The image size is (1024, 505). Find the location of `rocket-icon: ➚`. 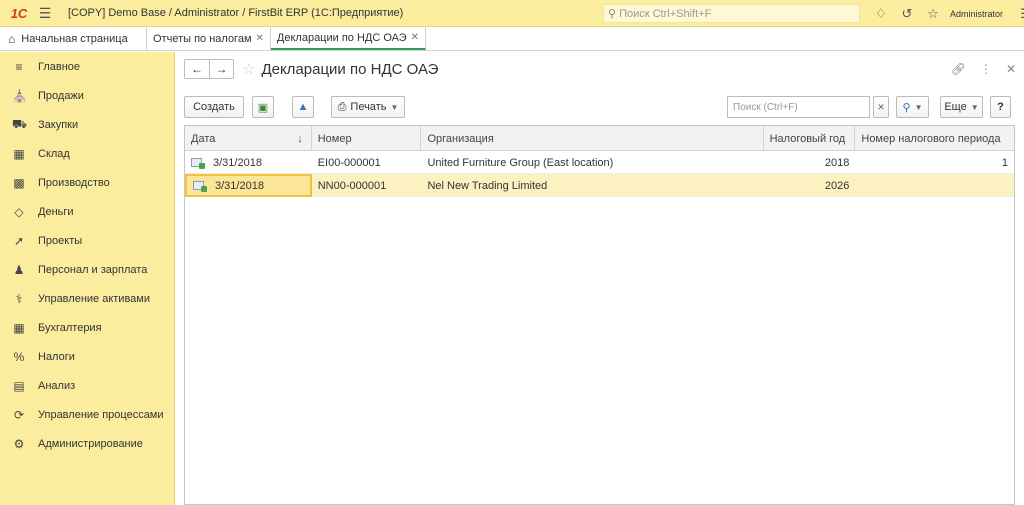

rocket-icon: ➚ is located at coordinates (19, 240).